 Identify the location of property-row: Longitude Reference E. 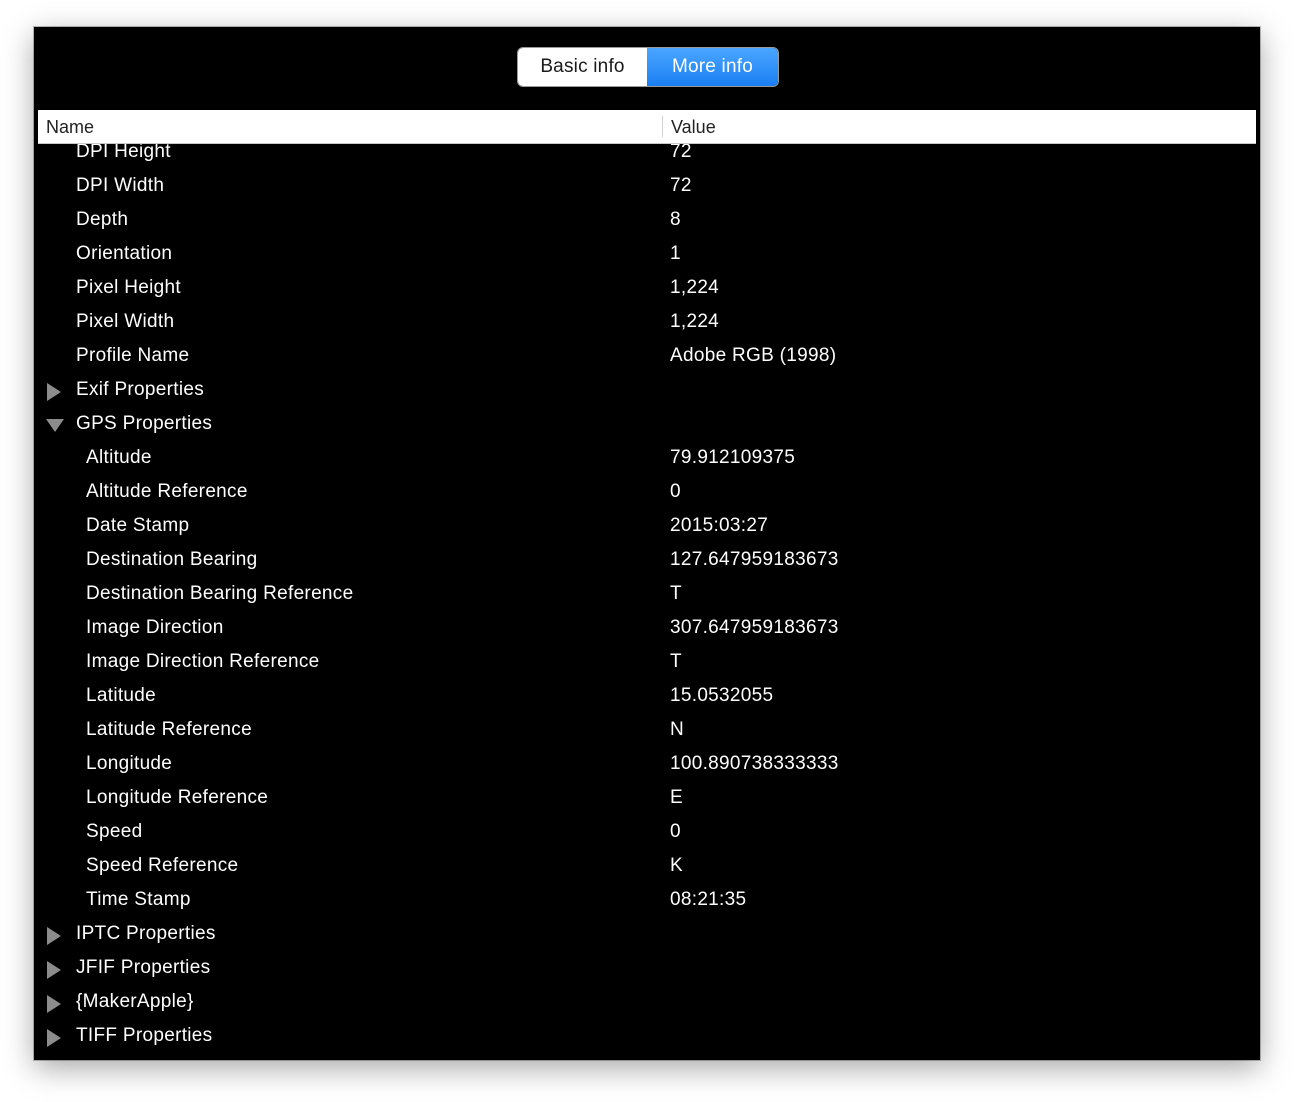
(647, 798).